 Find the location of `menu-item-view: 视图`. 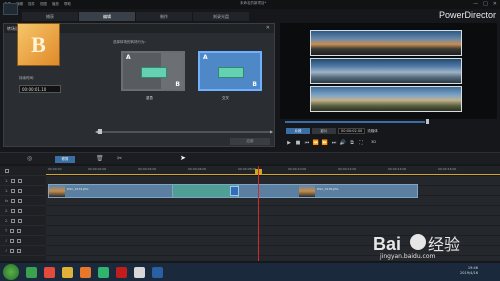

menu-item-view: 视图 is located at coordinates (43, 4).